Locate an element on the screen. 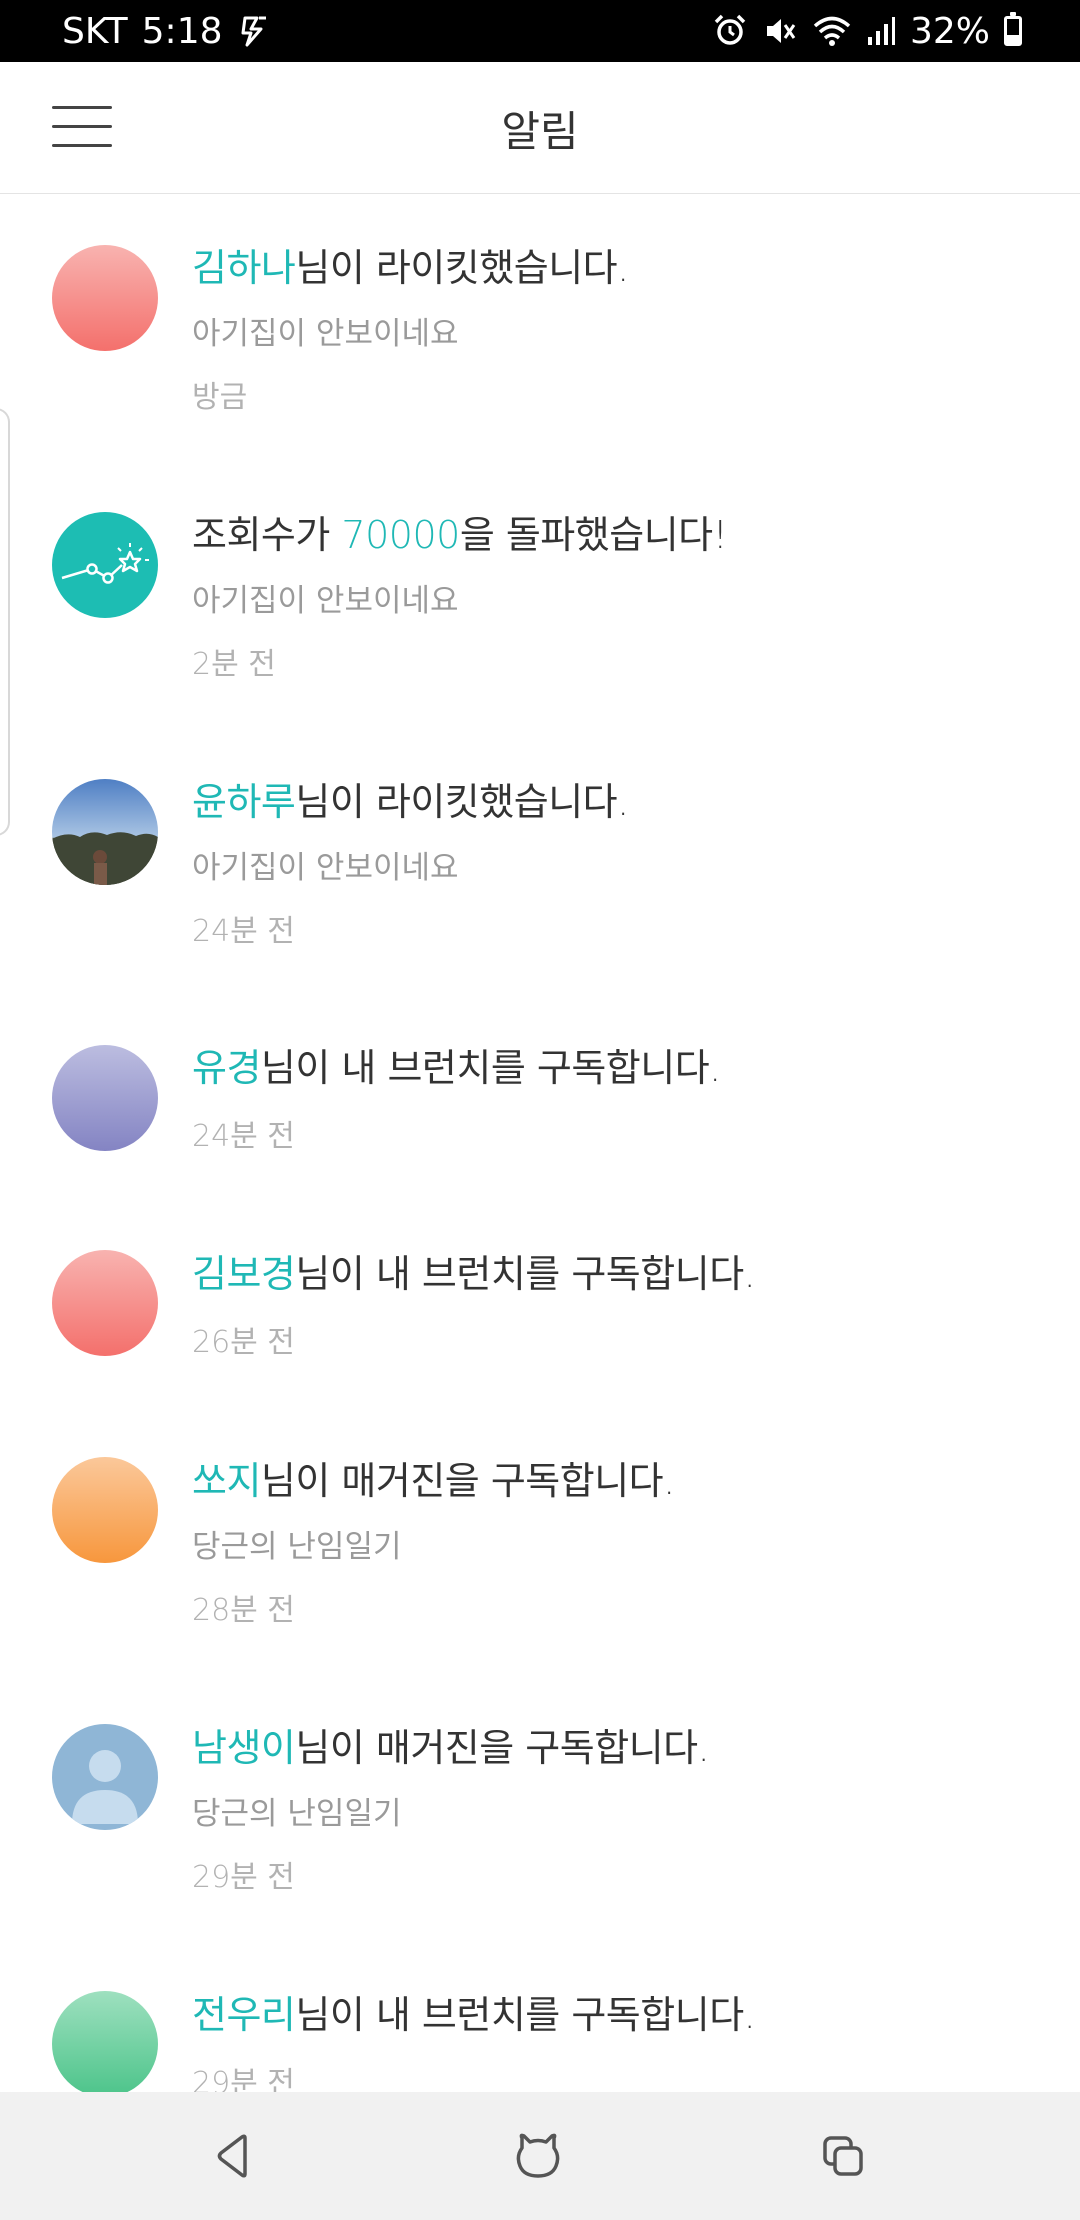 Image resolution: width=1080 pixels, height=2220 pixels. notification-item: 유경님이 내 브런치를 구독합니다. 24분 전 is located at coordinates (540, 1100).